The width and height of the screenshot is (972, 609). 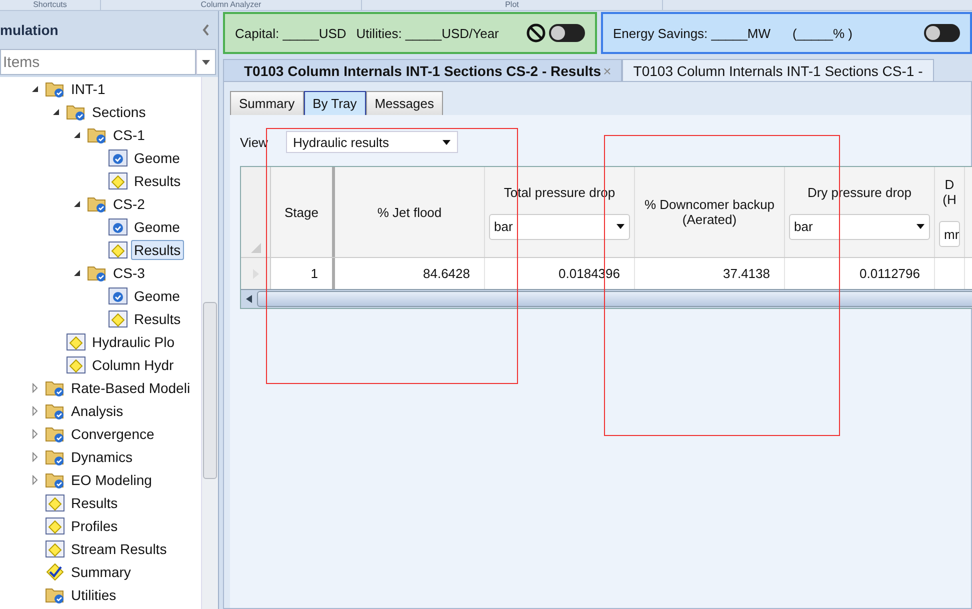 I want to click on tree-item: Summary, so click(x=101, y=572).